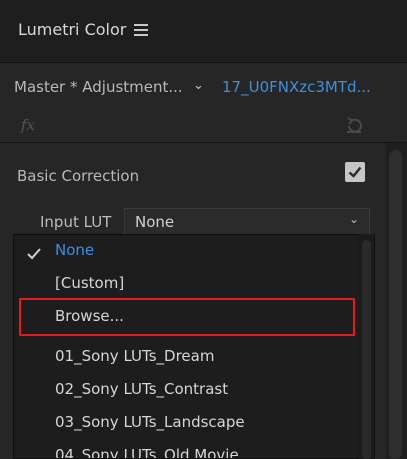  I want to click on hamburger-icon, so click(141, 30).